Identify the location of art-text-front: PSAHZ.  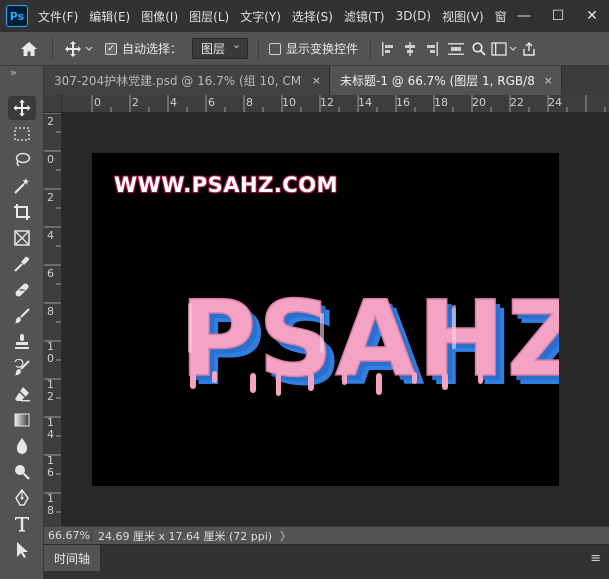
(369, 339).